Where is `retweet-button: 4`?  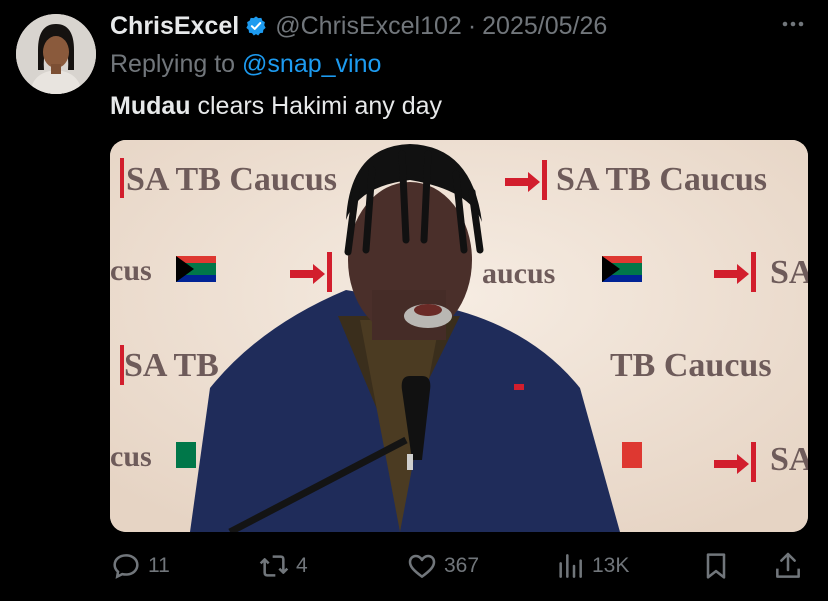 retweet-button: 4 is located at coordinates (283, 566).